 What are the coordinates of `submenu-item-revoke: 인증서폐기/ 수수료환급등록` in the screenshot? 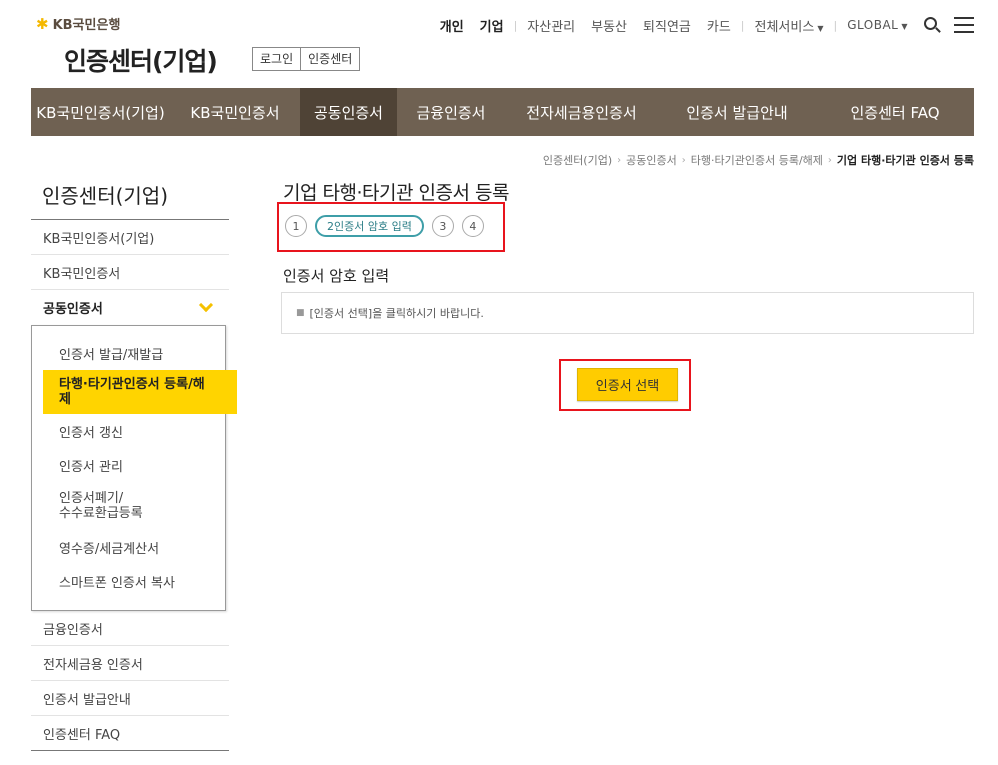 It's located at (128, 506).